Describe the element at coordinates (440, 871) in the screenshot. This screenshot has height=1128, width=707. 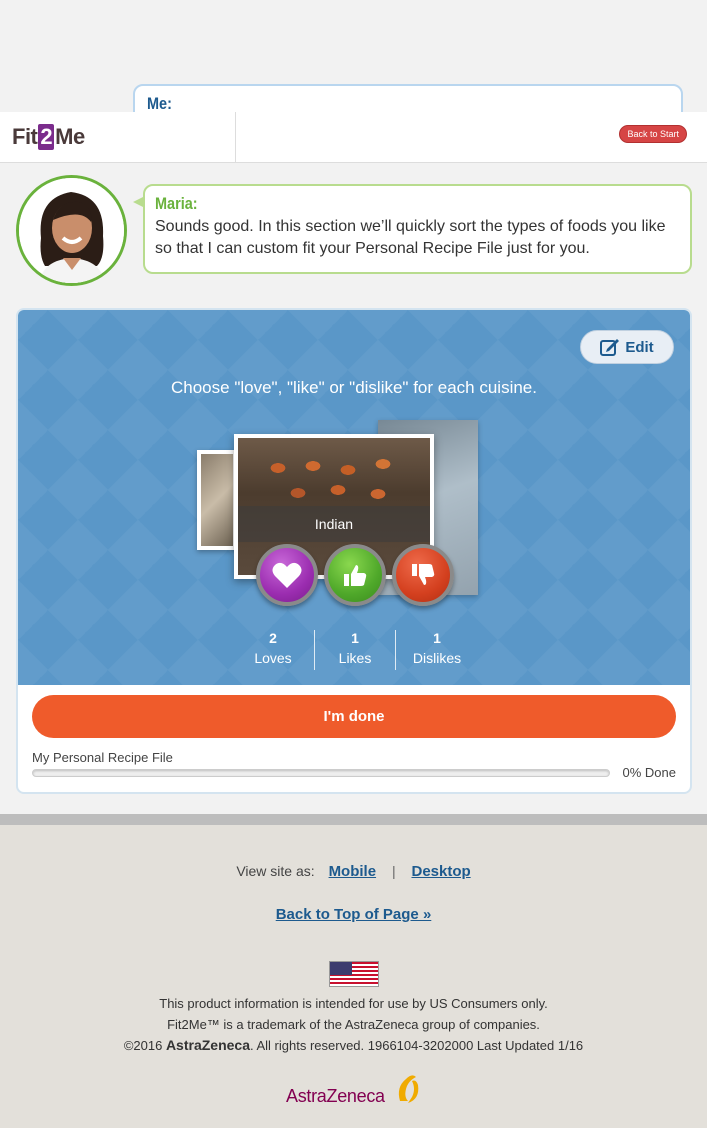
I see `desktop-link: Desktop` at that location.